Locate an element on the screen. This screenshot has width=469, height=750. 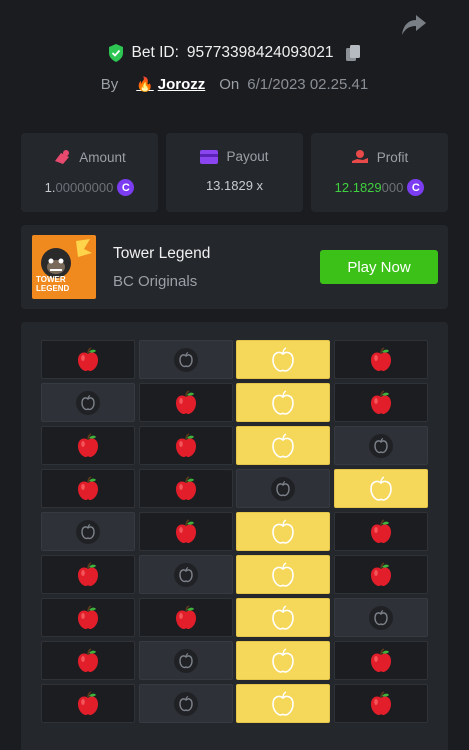
profit-card: Profit 12.1829000 C is located at coordinates (379, 172).